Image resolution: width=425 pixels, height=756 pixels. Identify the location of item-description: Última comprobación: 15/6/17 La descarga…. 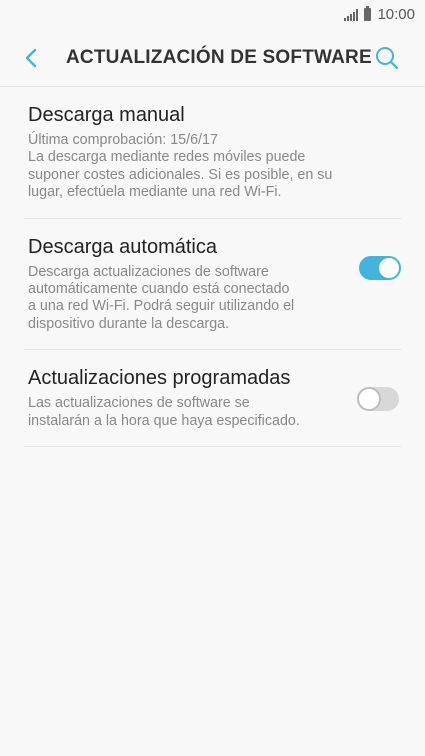
(188, 167).